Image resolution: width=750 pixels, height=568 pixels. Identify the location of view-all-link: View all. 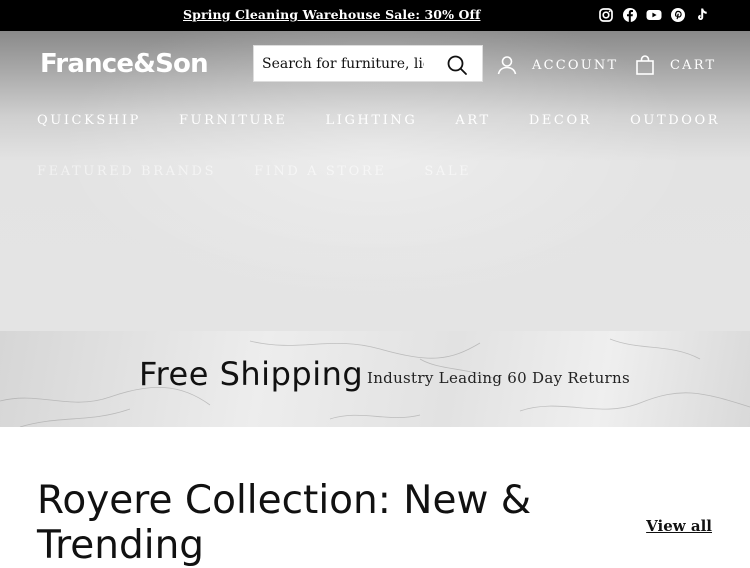
(679, 526).